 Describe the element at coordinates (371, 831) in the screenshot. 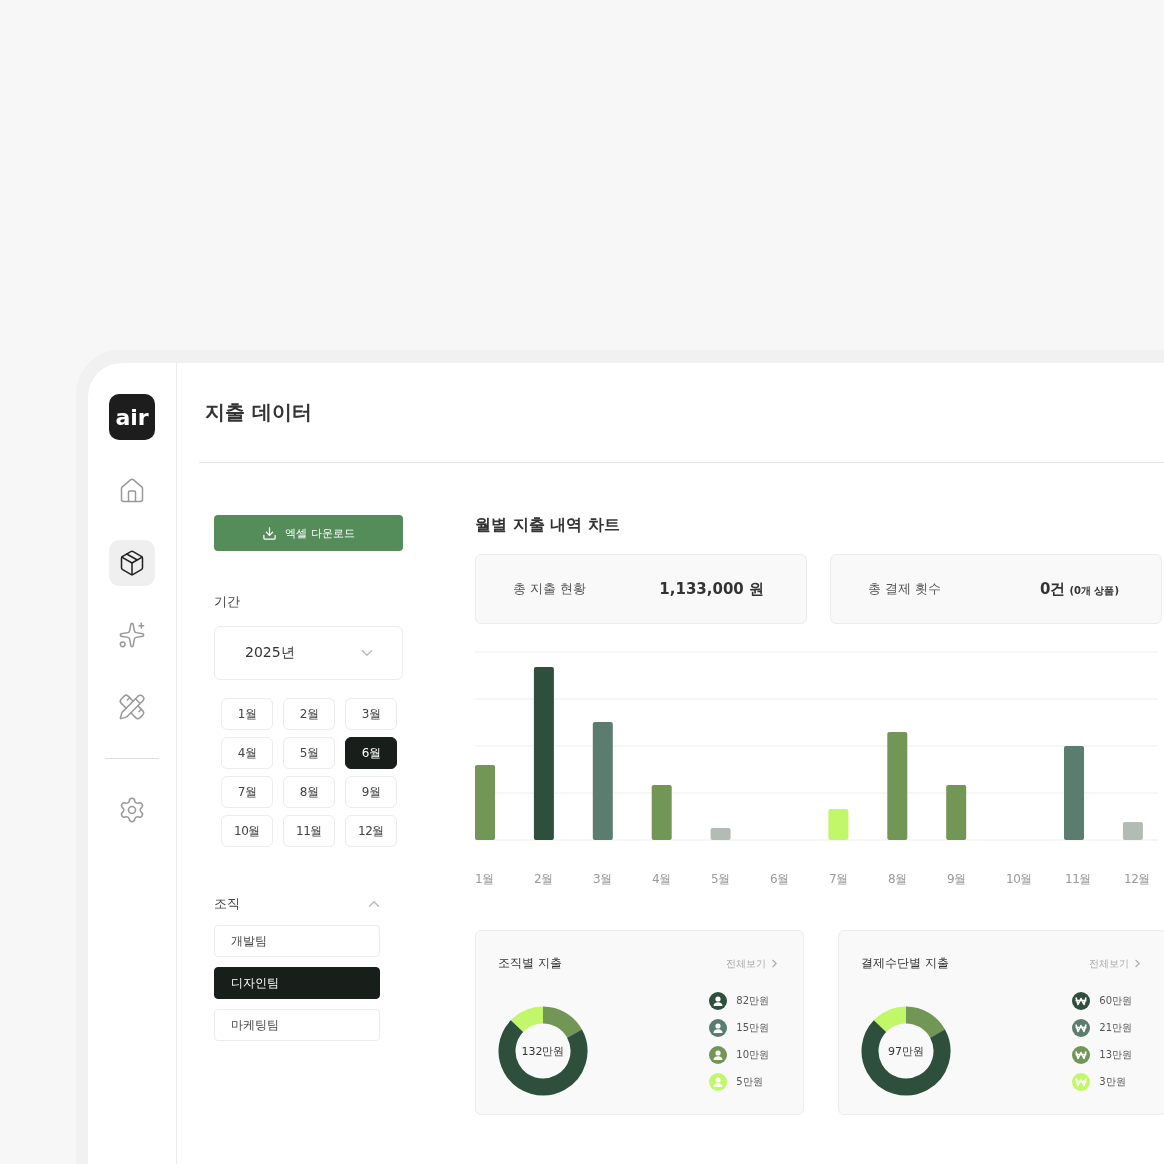

I see `month-button: 12월` at that location.